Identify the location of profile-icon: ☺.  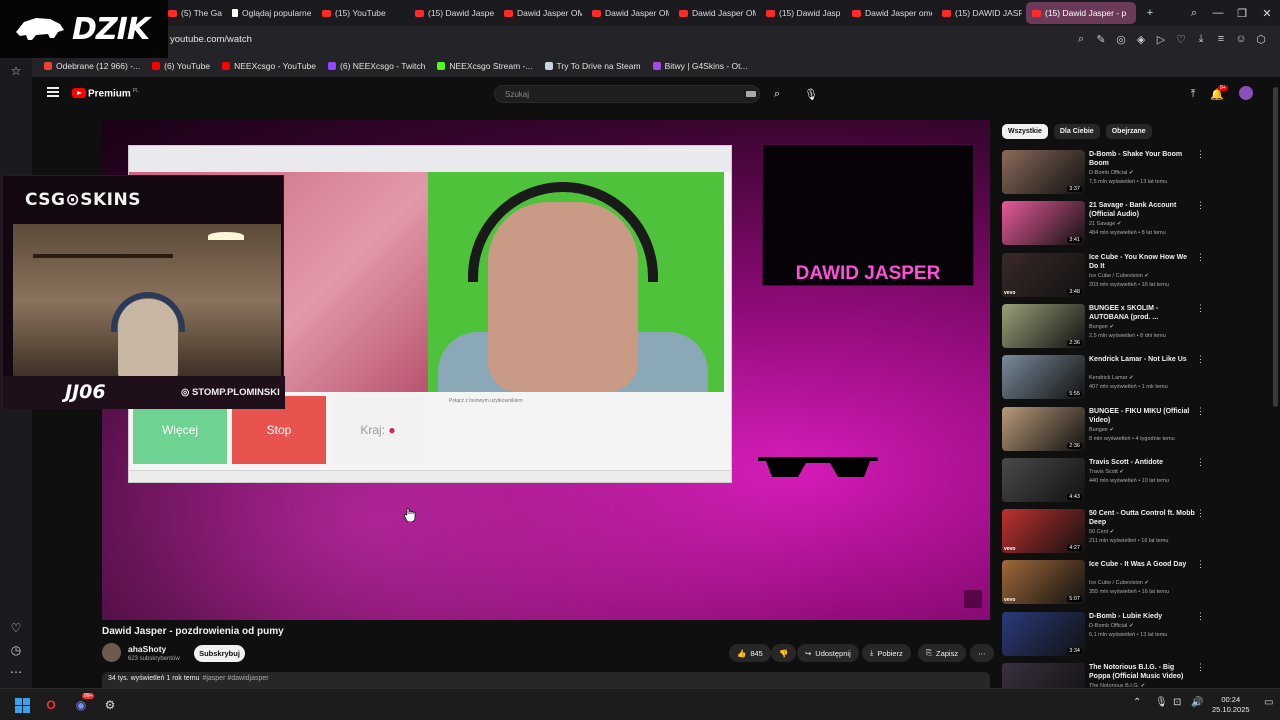
(1241, 39).